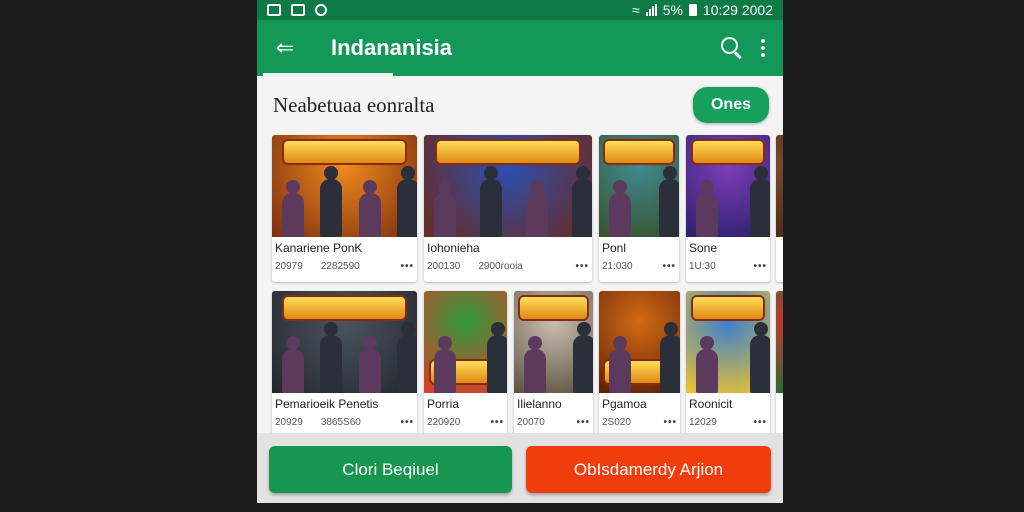  I want to click on signal-icon, so click(651, 10).